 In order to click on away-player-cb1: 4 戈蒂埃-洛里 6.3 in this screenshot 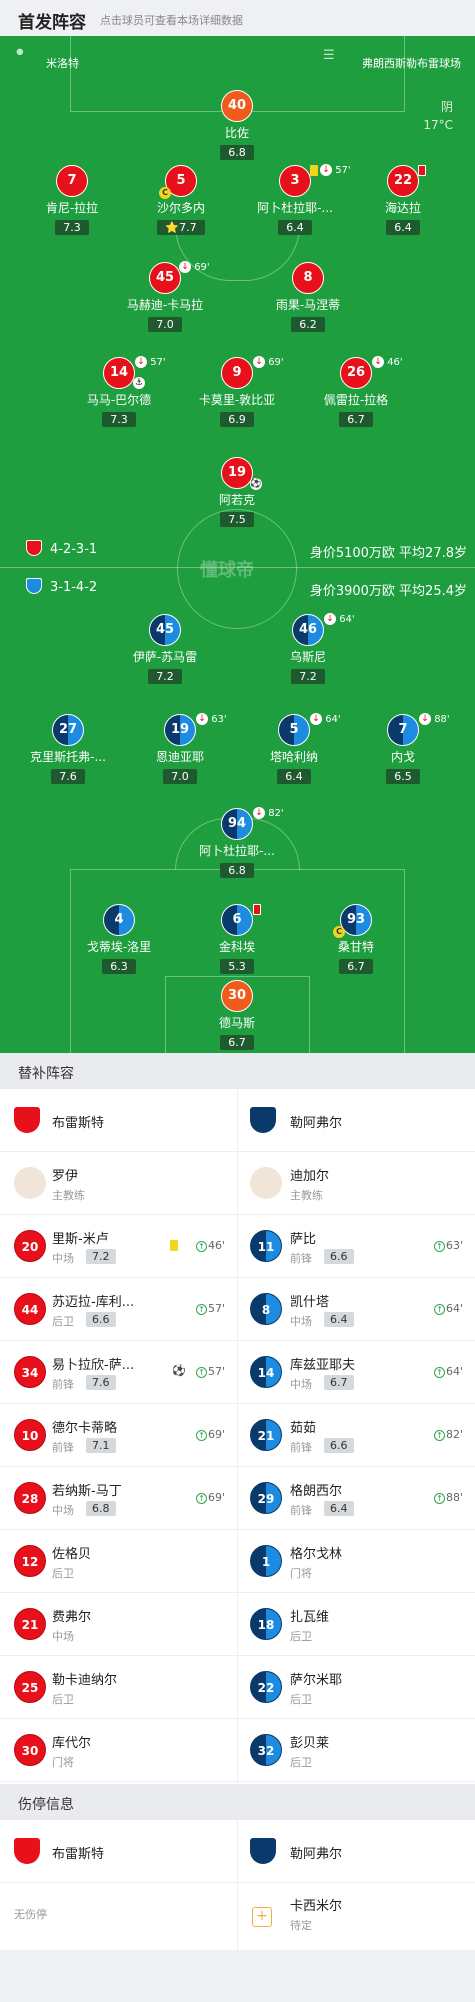, I will do `click(119, 939)`.